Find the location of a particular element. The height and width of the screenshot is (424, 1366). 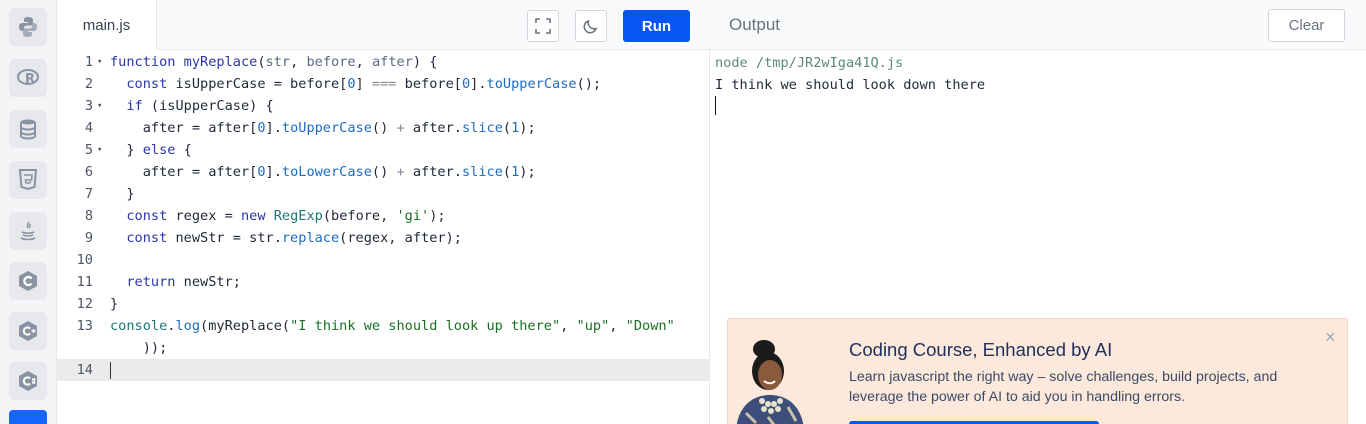

line-number: 9 is located at coordinates (88, 238).